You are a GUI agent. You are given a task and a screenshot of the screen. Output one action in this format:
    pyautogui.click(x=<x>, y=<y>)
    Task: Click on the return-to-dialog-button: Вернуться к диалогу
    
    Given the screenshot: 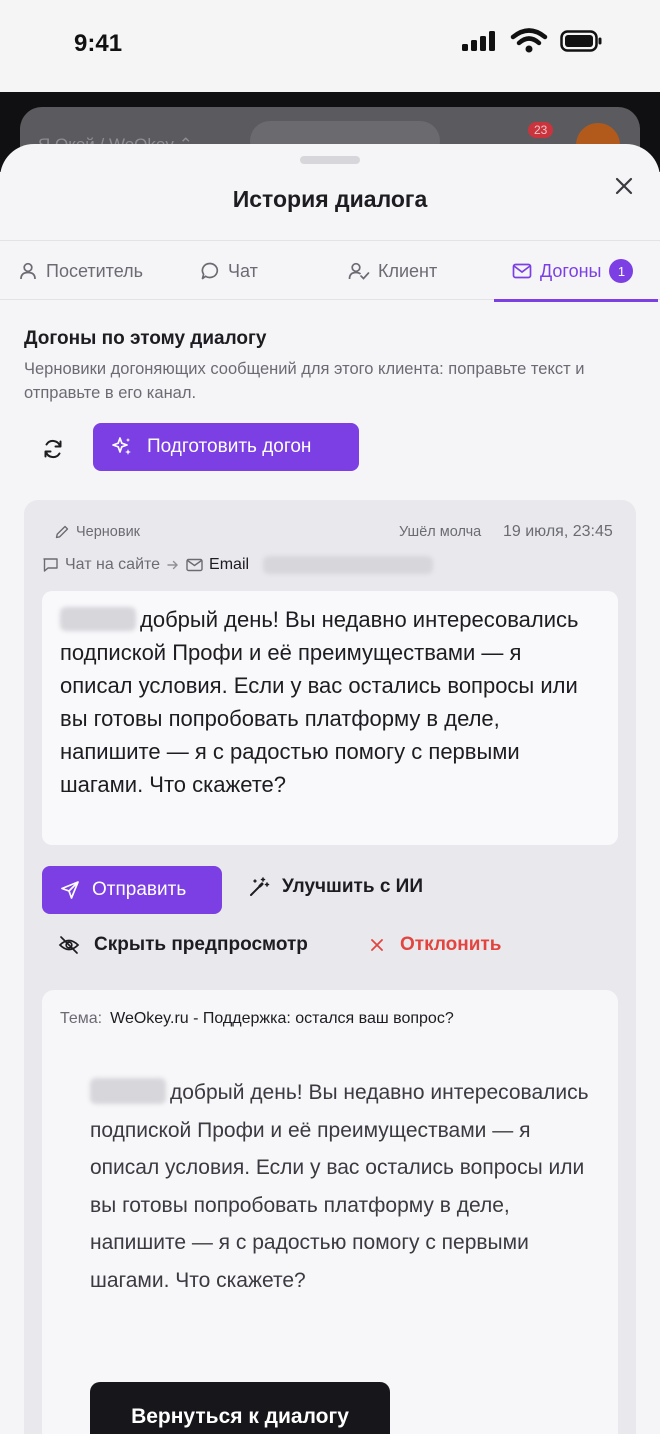 What is the action you would take?
    pyautogui.click(x=240, y=1408)
    